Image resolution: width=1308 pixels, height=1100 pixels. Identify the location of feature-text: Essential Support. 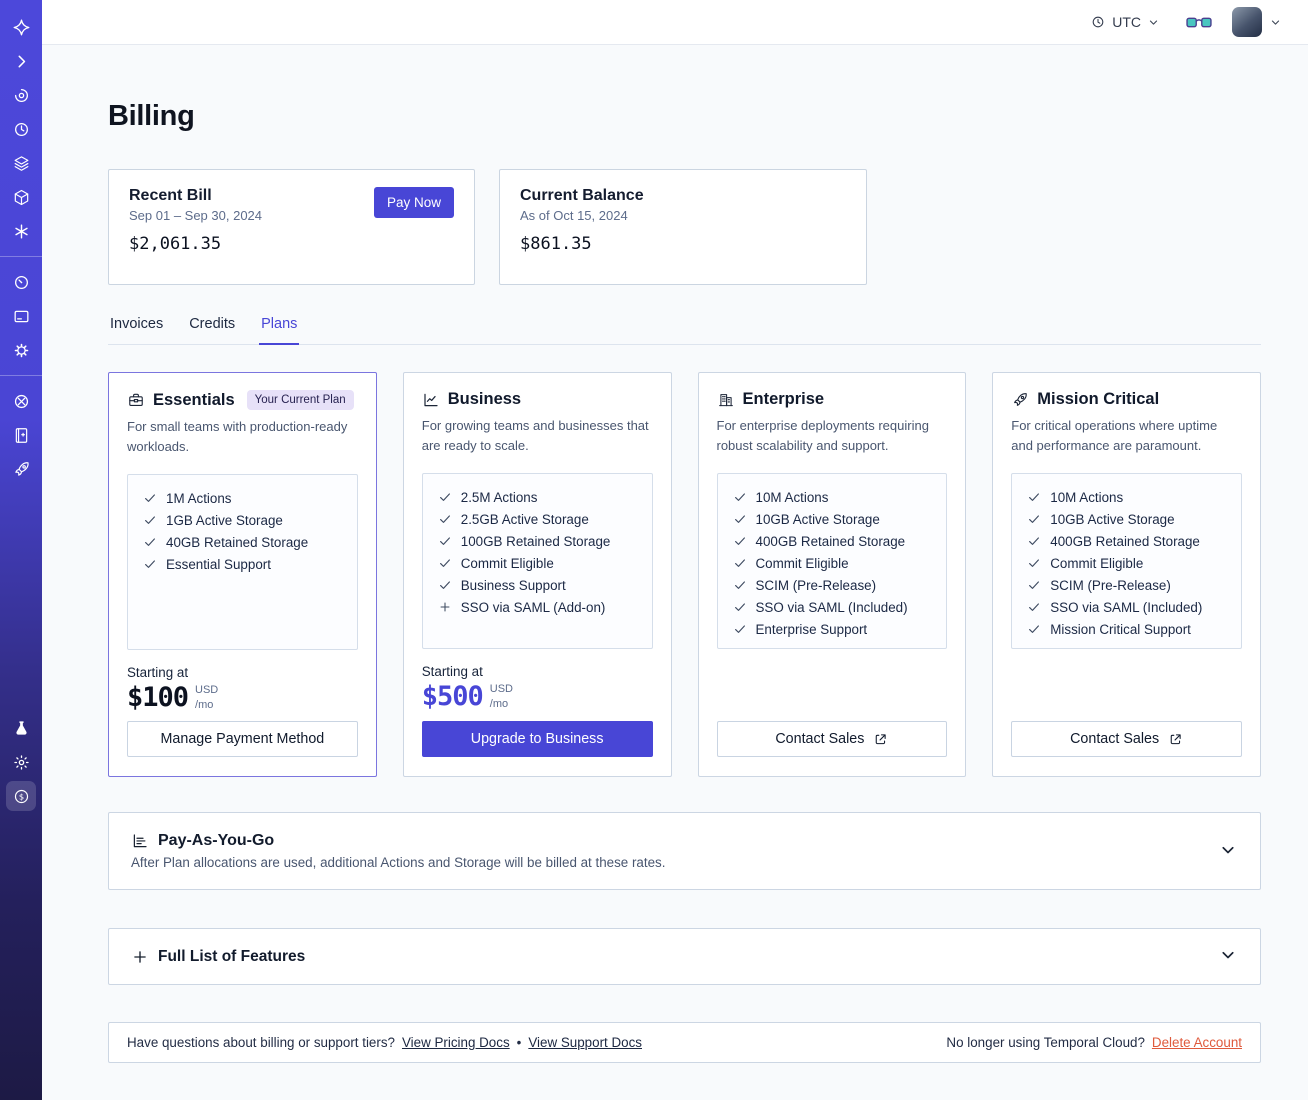
(218, 564).